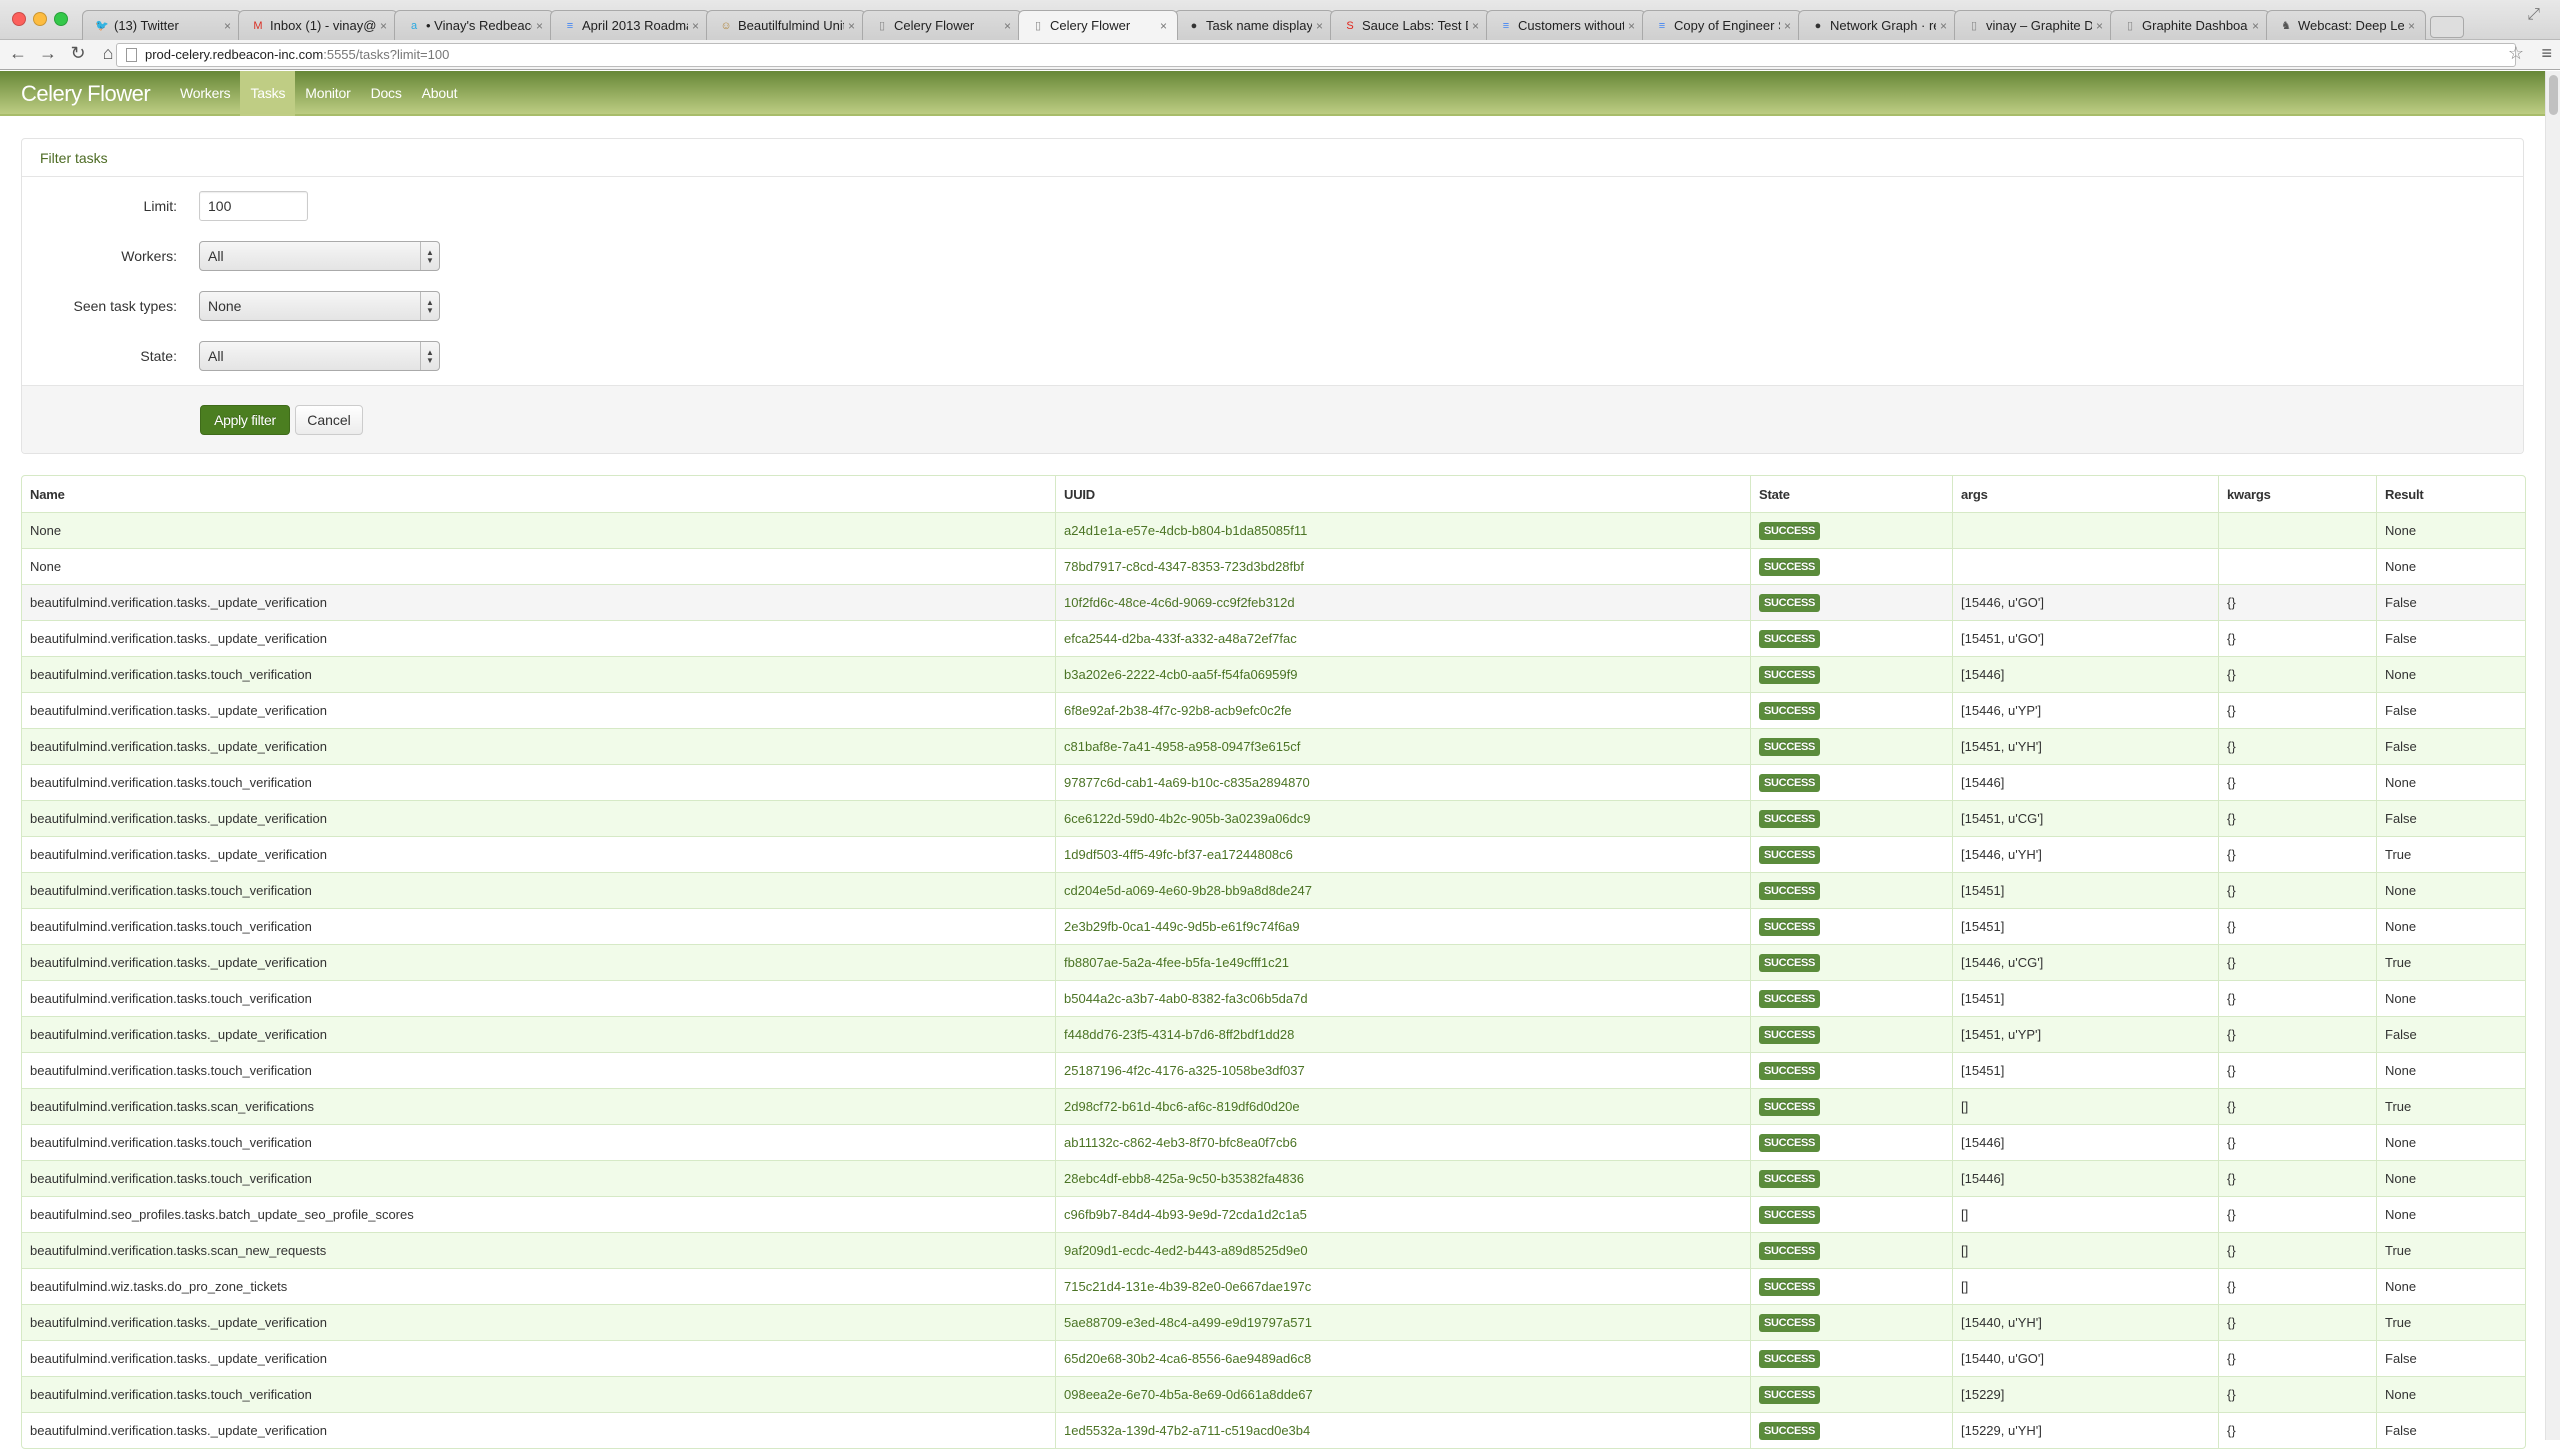  Describe the element at coordinates (1182, 926) in the screenshot. I see `task-uuid-link: 2e3b29fb-0ca1-449c-9d5b-e61f9c74f6a9` at that location.